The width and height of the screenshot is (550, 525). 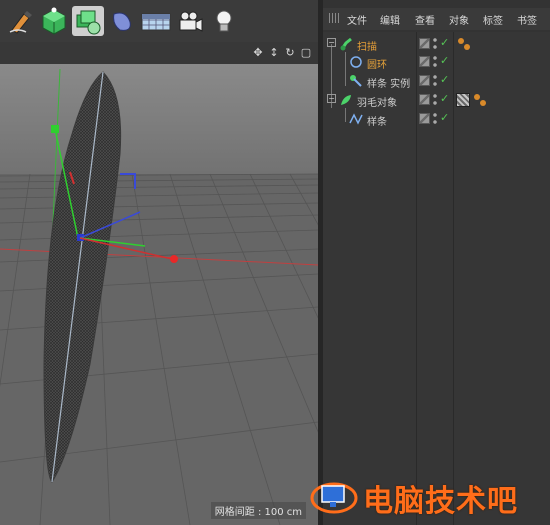 I want to click on object-row-spline: 样条 ✓, so click(x=436, y=119).